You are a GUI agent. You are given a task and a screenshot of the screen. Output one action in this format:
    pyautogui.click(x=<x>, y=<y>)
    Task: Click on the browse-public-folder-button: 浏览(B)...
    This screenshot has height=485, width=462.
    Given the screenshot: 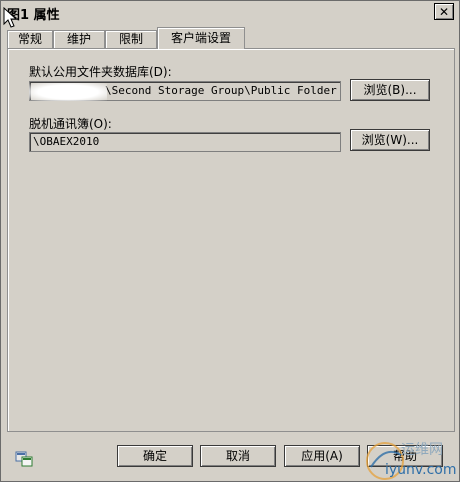 What is the action you would take?
    pyautogui.click(x=390, y=90)
    